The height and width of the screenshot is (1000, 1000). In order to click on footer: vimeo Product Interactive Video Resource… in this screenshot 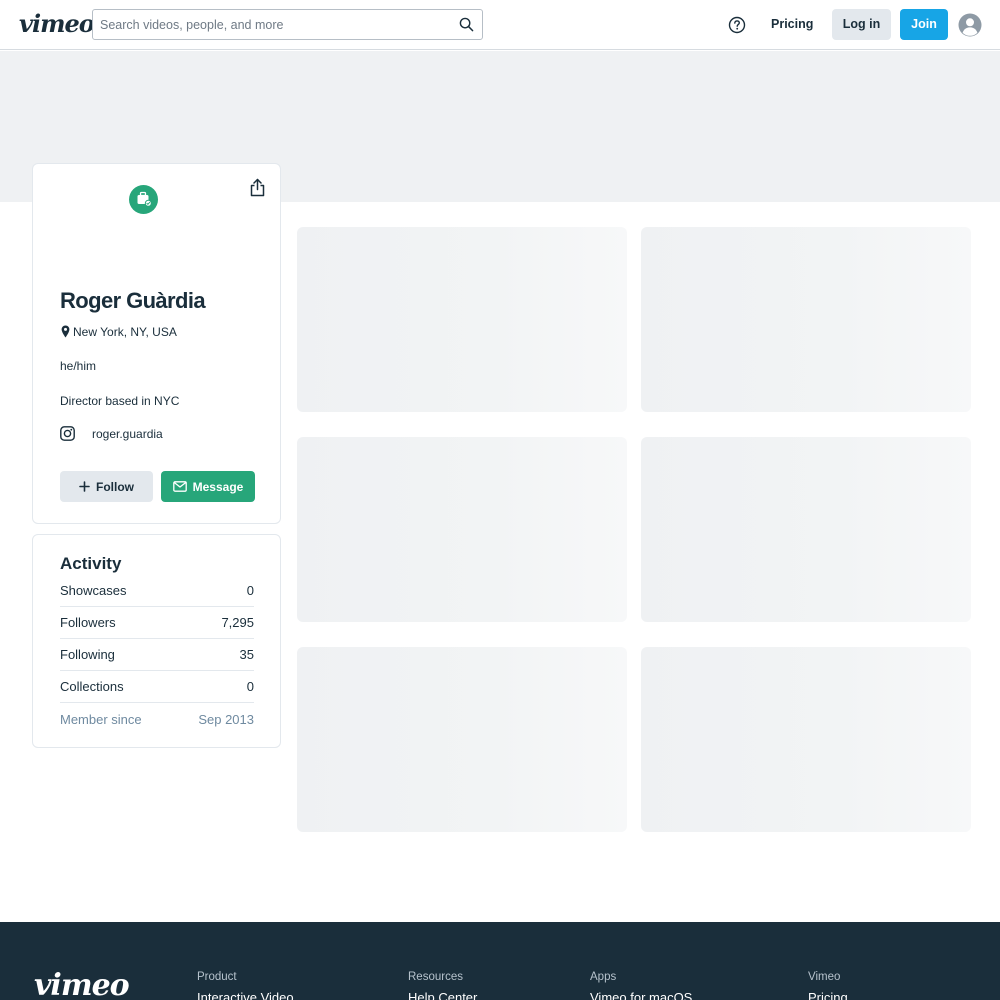, I will do `click(500, 961)`.